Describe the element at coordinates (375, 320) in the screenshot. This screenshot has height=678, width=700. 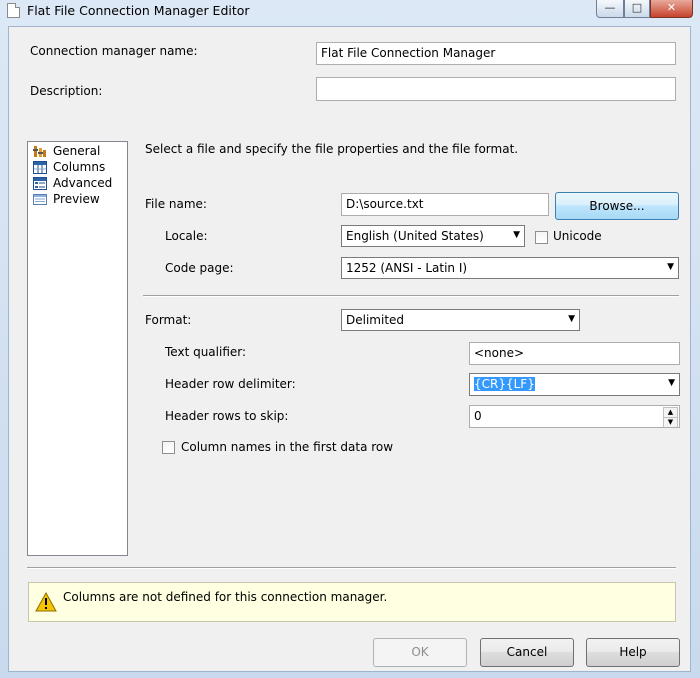
I see `format-value: Delimited` at that location.